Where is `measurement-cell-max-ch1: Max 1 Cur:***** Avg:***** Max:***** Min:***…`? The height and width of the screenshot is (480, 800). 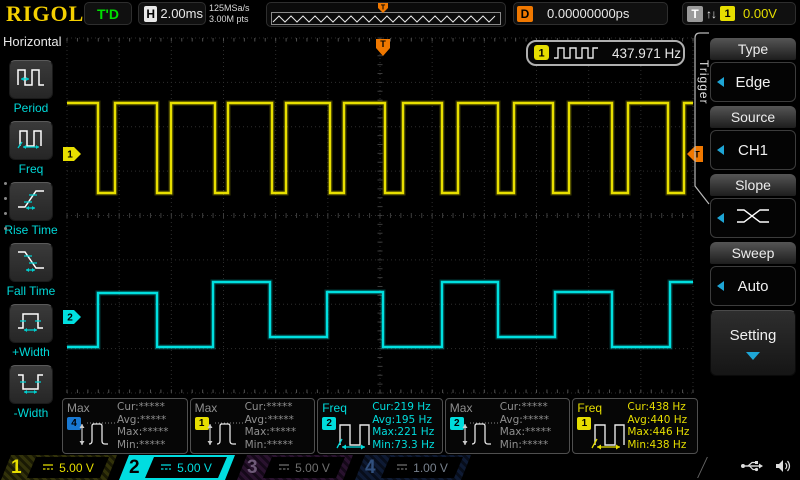
measurement-cell-max-ch1: Max 1 Cur:***** Avg:***** Max:***** Min:***… is located at coordinates (252, 426).